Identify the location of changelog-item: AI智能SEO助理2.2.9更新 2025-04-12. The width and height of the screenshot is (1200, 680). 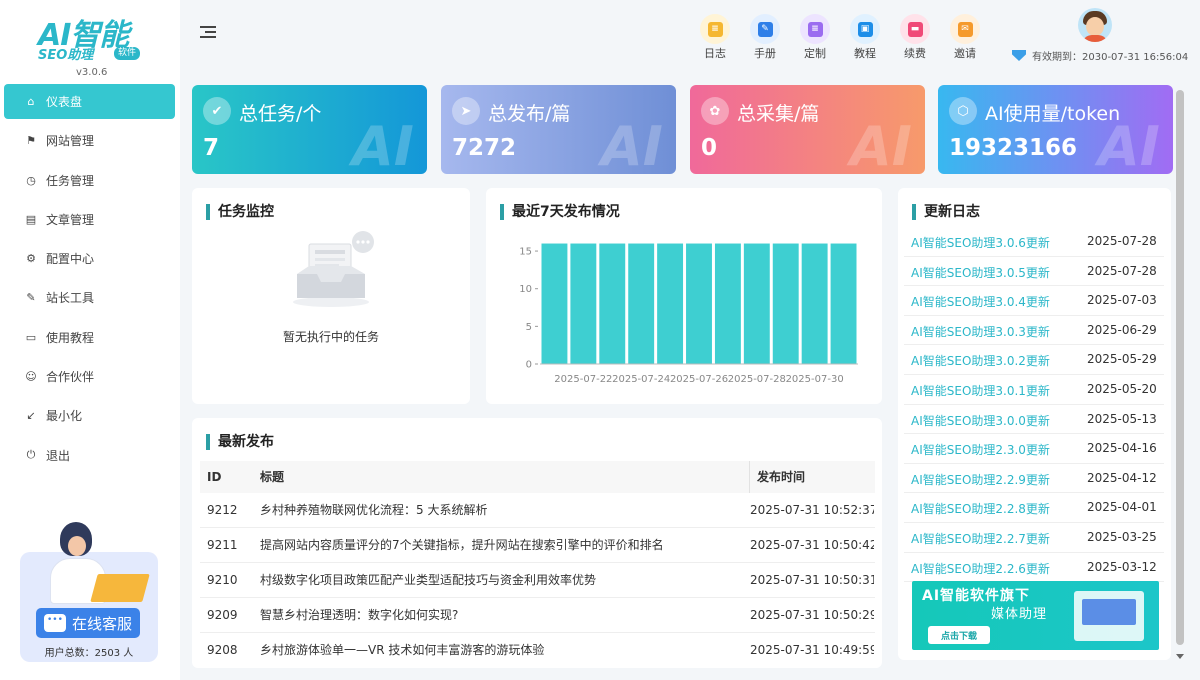
(1034, 479).